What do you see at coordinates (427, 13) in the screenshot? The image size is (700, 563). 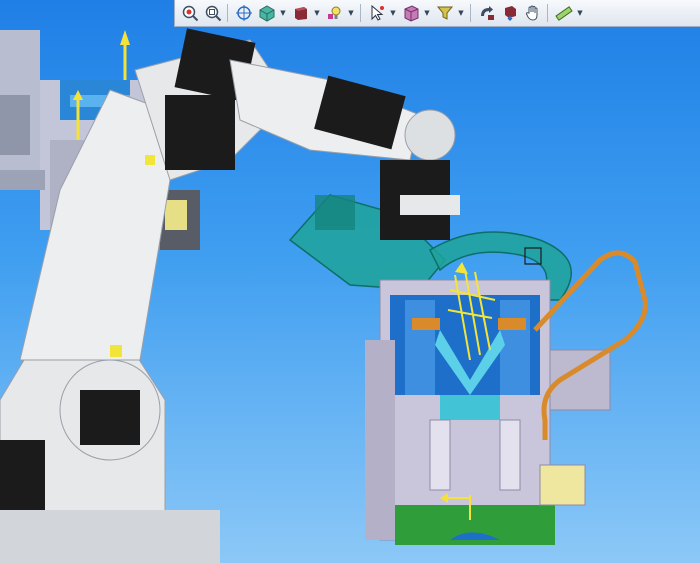 I see `section-box-dropdown: ▼` at bounding box center [427, 13].